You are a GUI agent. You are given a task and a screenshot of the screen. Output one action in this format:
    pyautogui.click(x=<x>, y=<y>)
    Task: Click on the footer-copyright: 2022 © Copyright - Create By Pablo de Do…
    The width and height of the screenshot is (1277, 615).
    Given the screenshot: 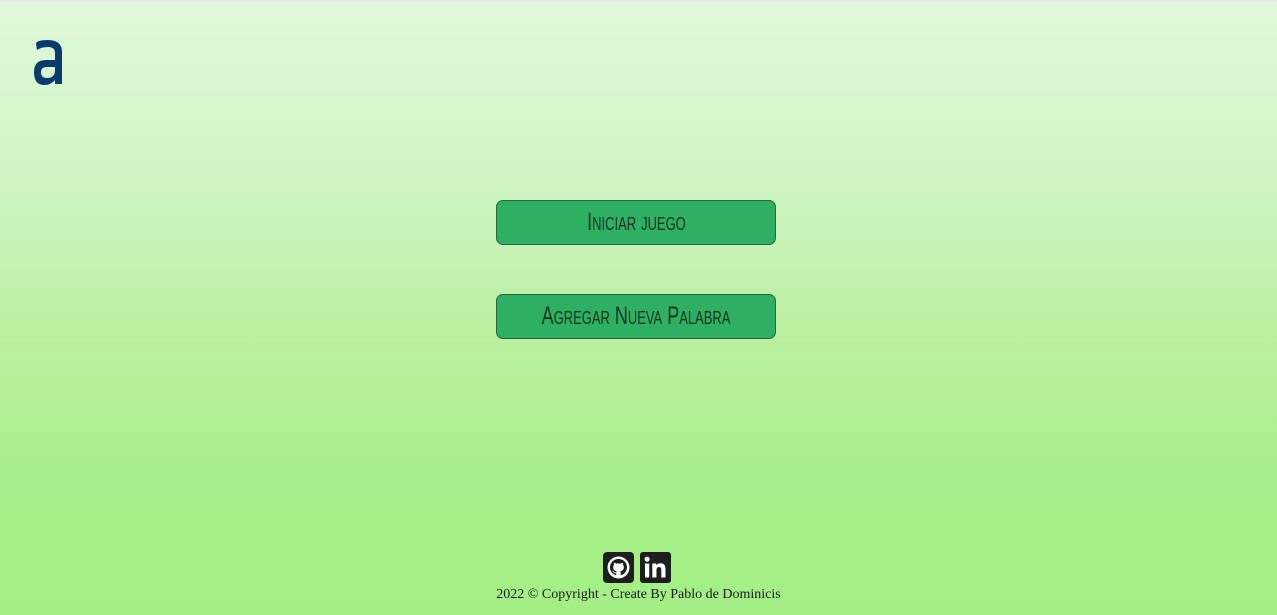 What is the action you would take?
    pyautogui.click(x=638, y=594)
    